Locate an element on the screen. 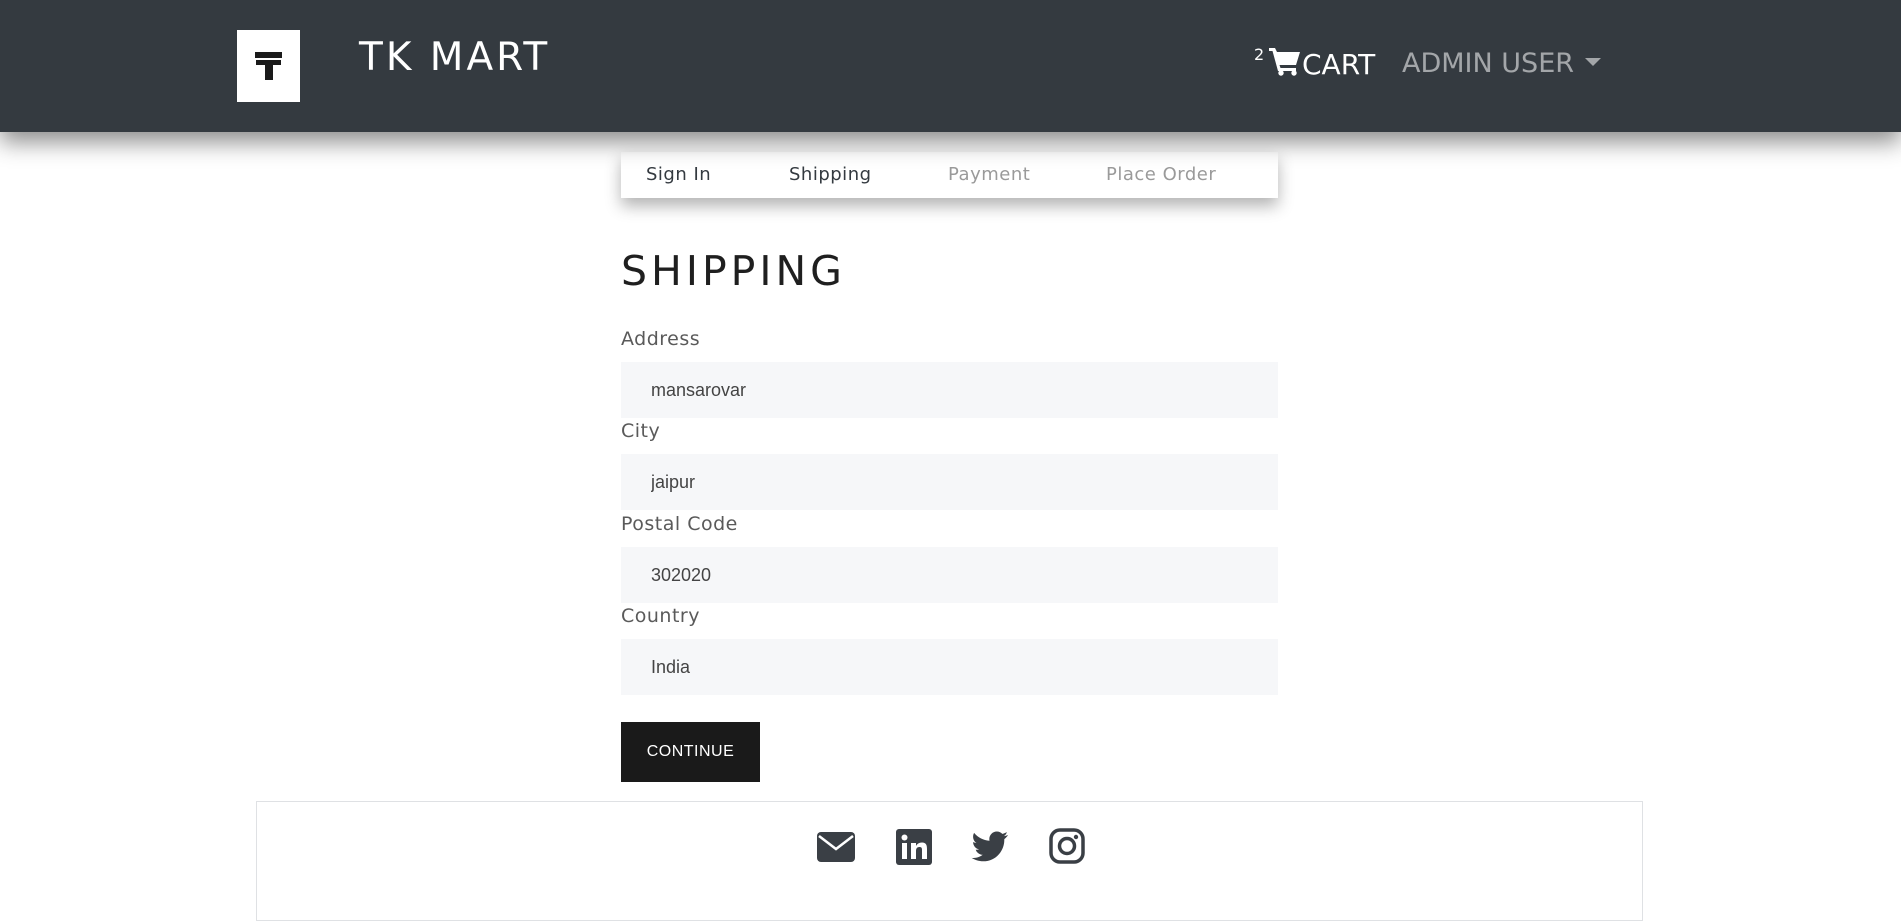  postal-code-label: Postal Code is located at coordinates (679, 524).